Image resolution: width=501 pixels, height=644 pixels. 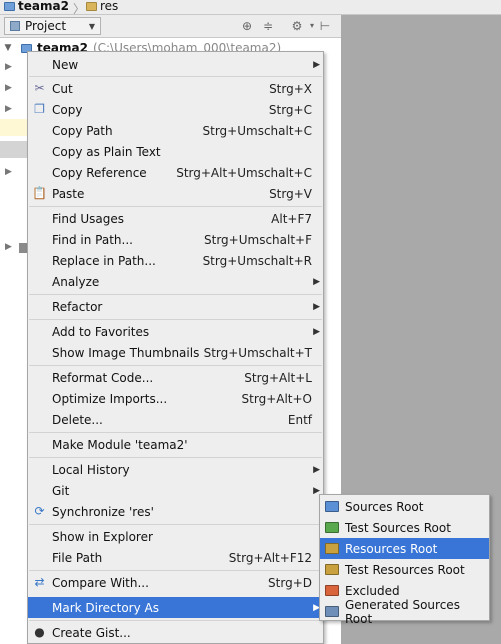 What do you see at coordinates (175, 64) in the screenshot?
I see `menu-item-new: New ▶` at bounding box center [175, 64].